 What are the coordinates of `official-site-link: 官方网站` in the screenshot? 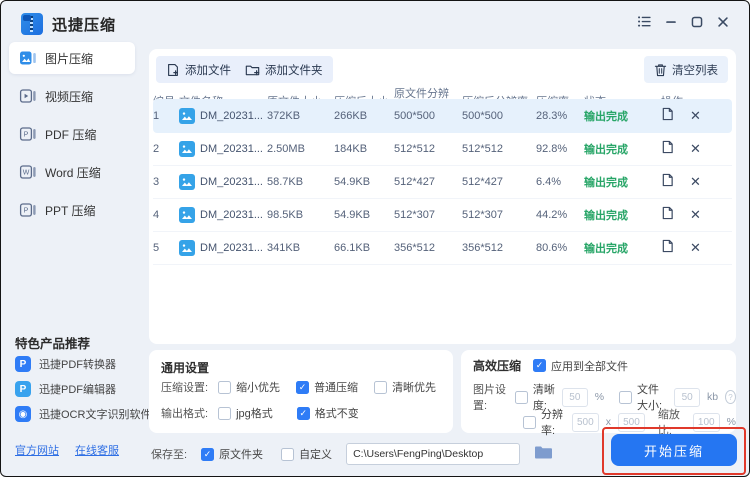 It's located at (37, 450).